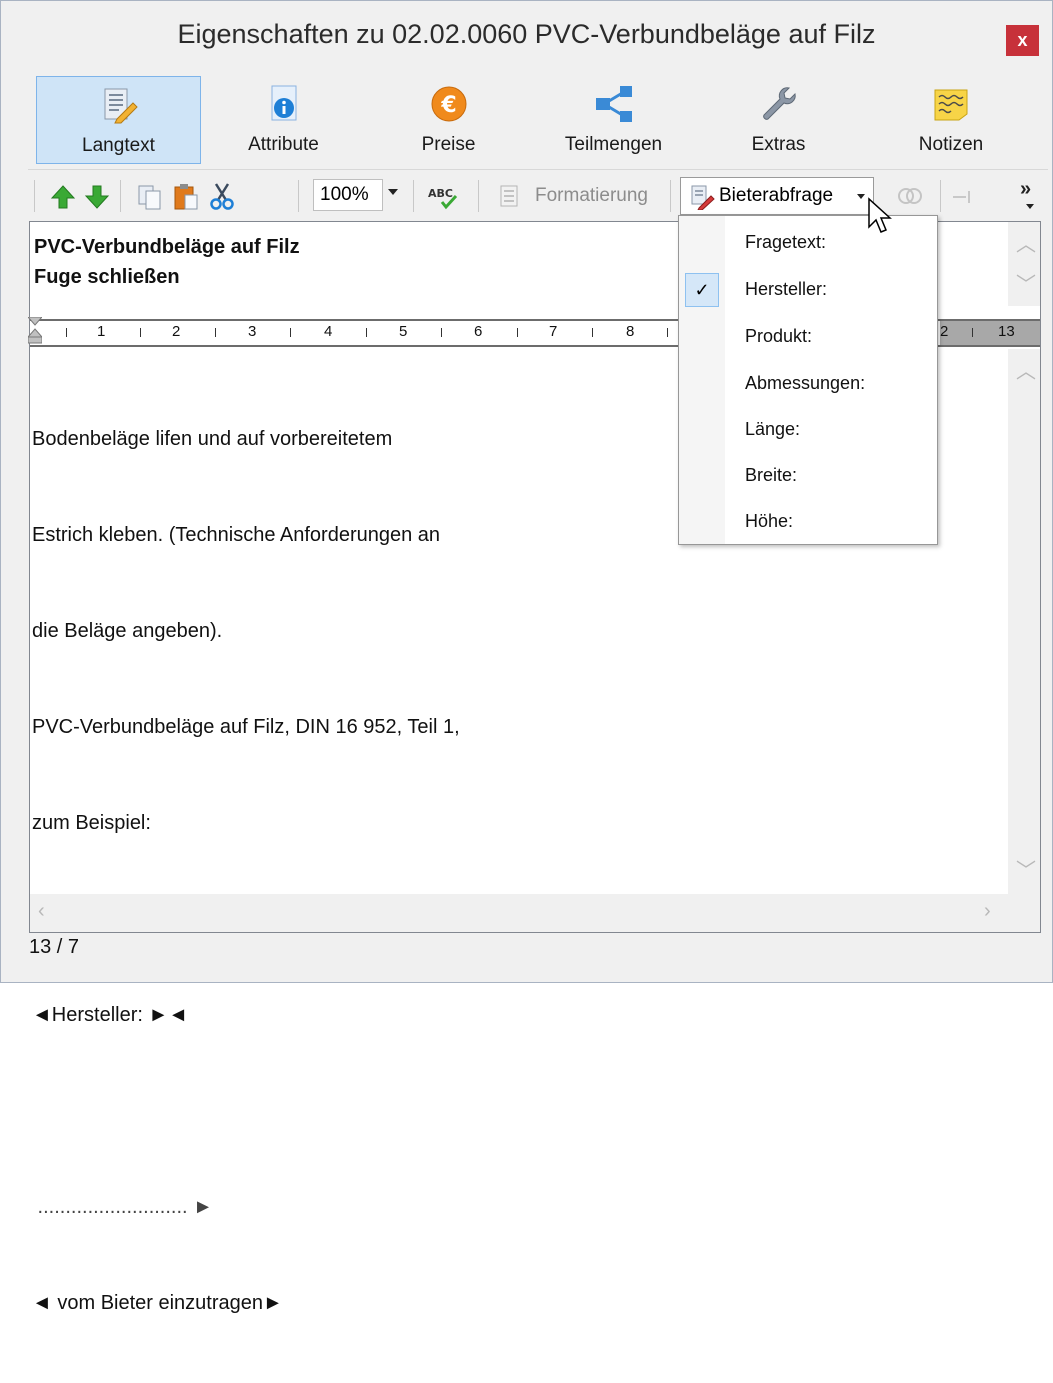 This screenshot has width=1053, height=1383. I want to click on scroll-right-icon: ›, so click(987, 911).